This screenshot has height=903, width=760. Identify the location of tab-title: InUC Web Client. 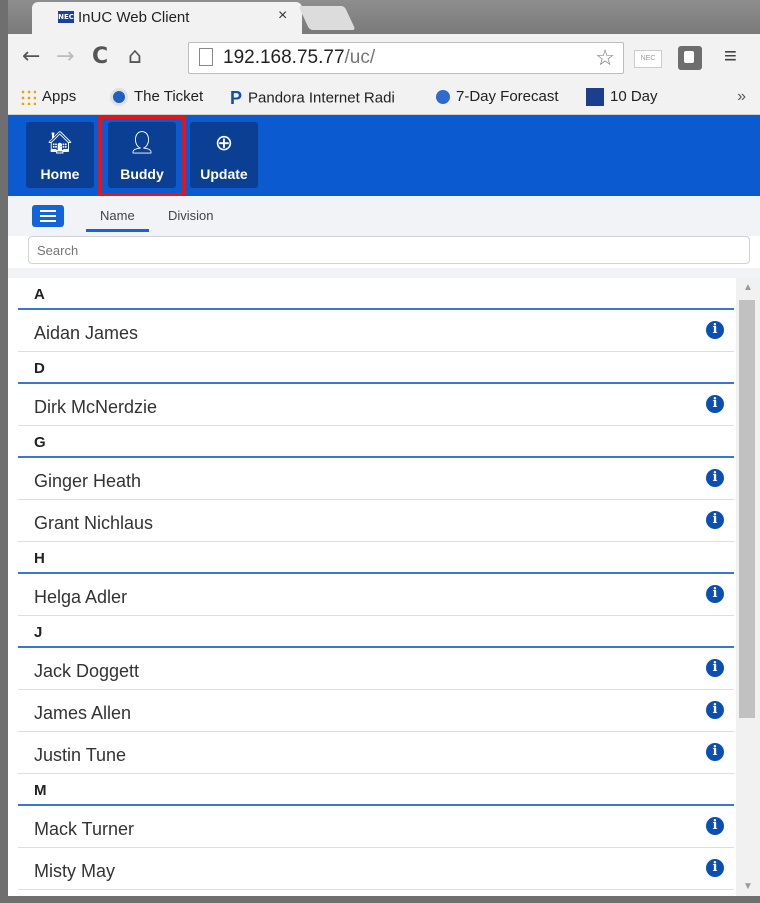
(134, 17).